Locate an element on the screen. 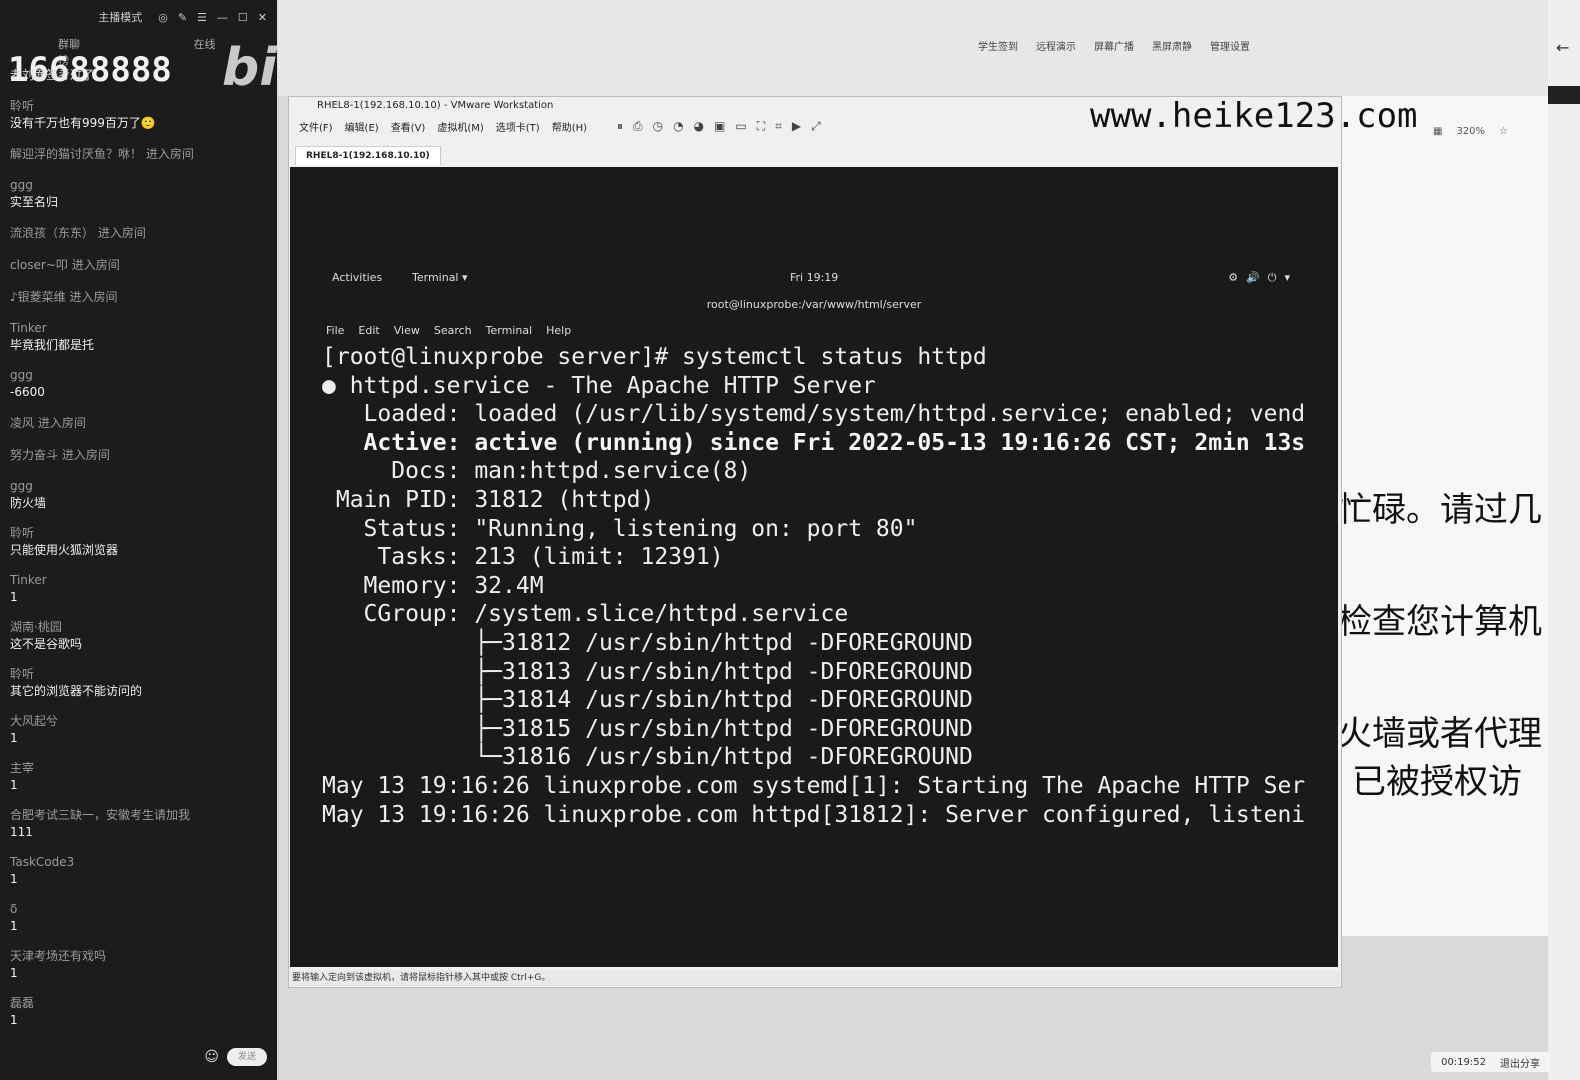 This screenshot has height=1080, width=1580. vmware-menu-item: 编辑(E) is located at coordinates (362, 126).